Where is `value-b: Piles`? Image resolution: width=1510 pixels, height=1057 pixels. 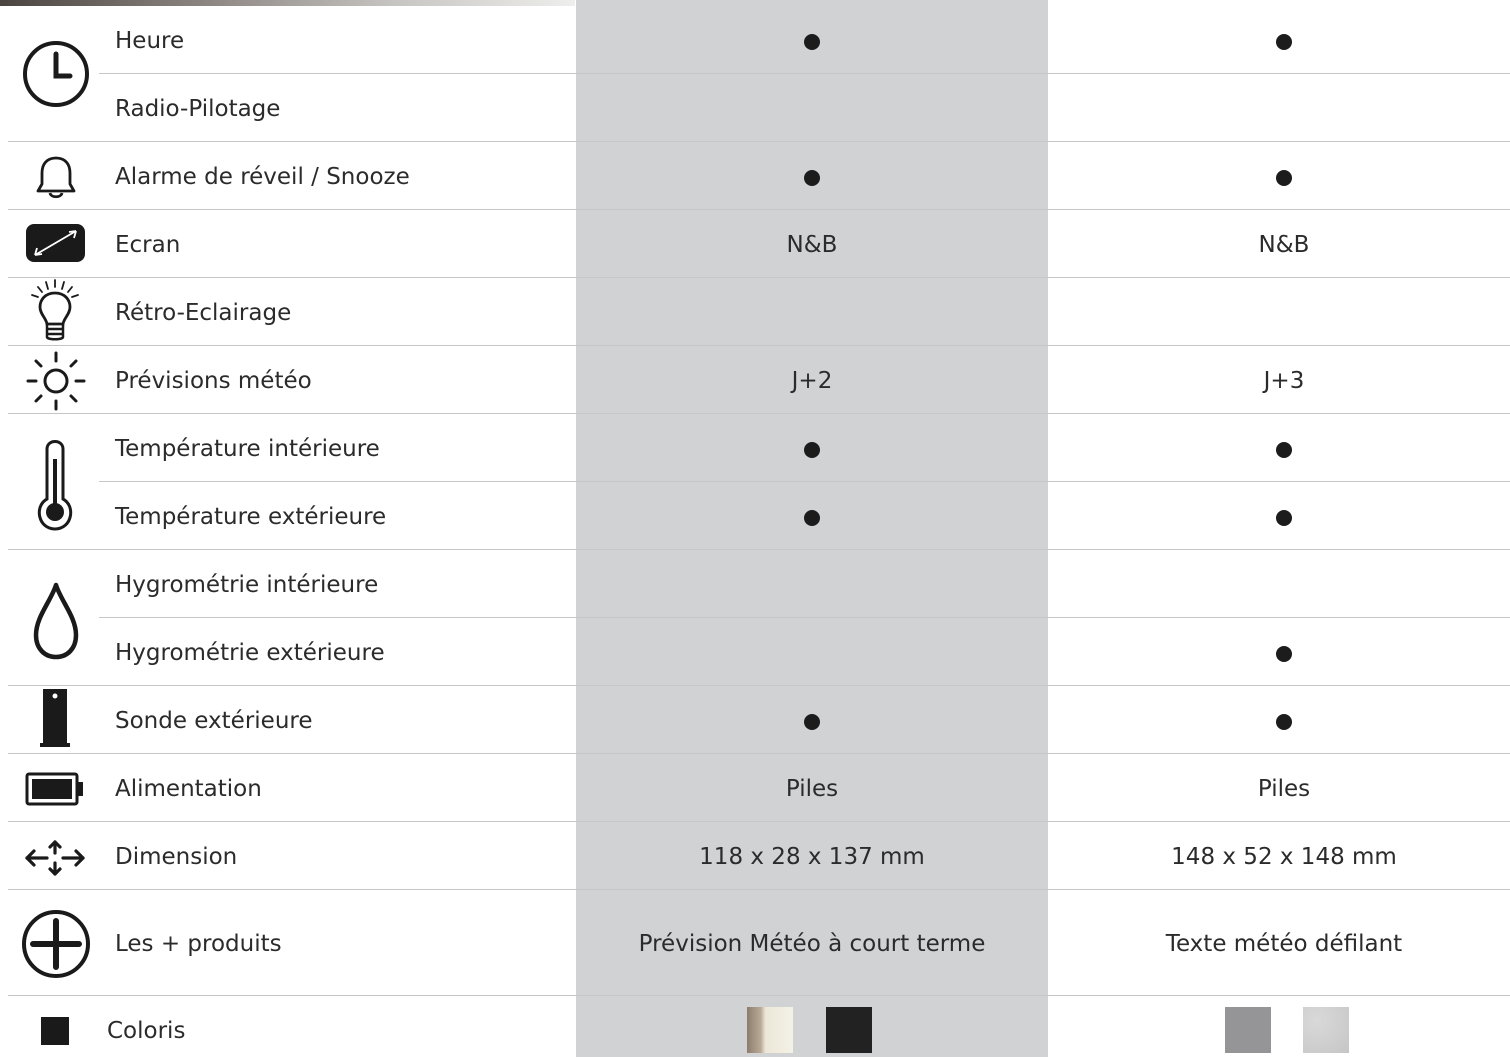
value-b: Piles is located at coordinates (1284, 789).